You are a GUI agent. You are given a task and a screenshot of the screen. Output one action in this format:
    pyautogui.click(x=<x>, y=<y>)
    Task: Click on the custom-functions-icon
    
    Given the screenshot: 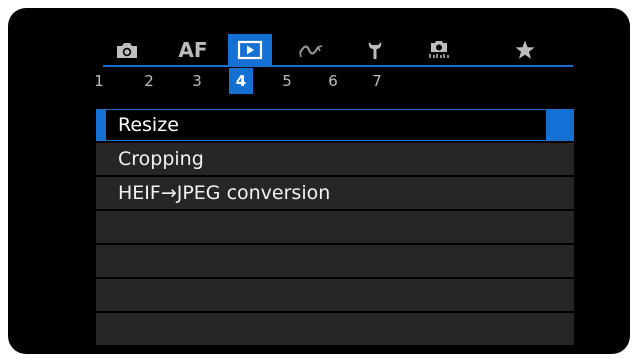 What is the action you would take?
    pyautogui.click(x=439, y=49)
    